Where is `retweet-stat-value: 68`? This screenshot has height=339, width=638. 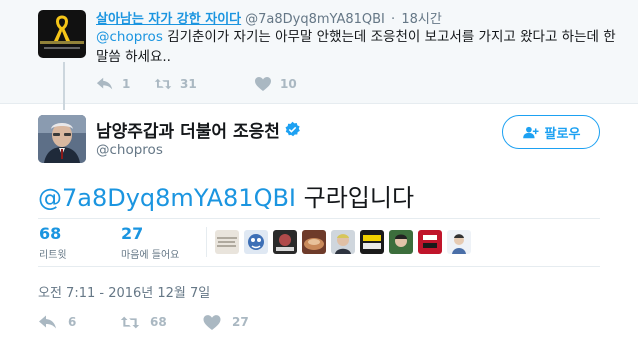 retweet-stat-value: 68 is located at coordinates (50, 233).